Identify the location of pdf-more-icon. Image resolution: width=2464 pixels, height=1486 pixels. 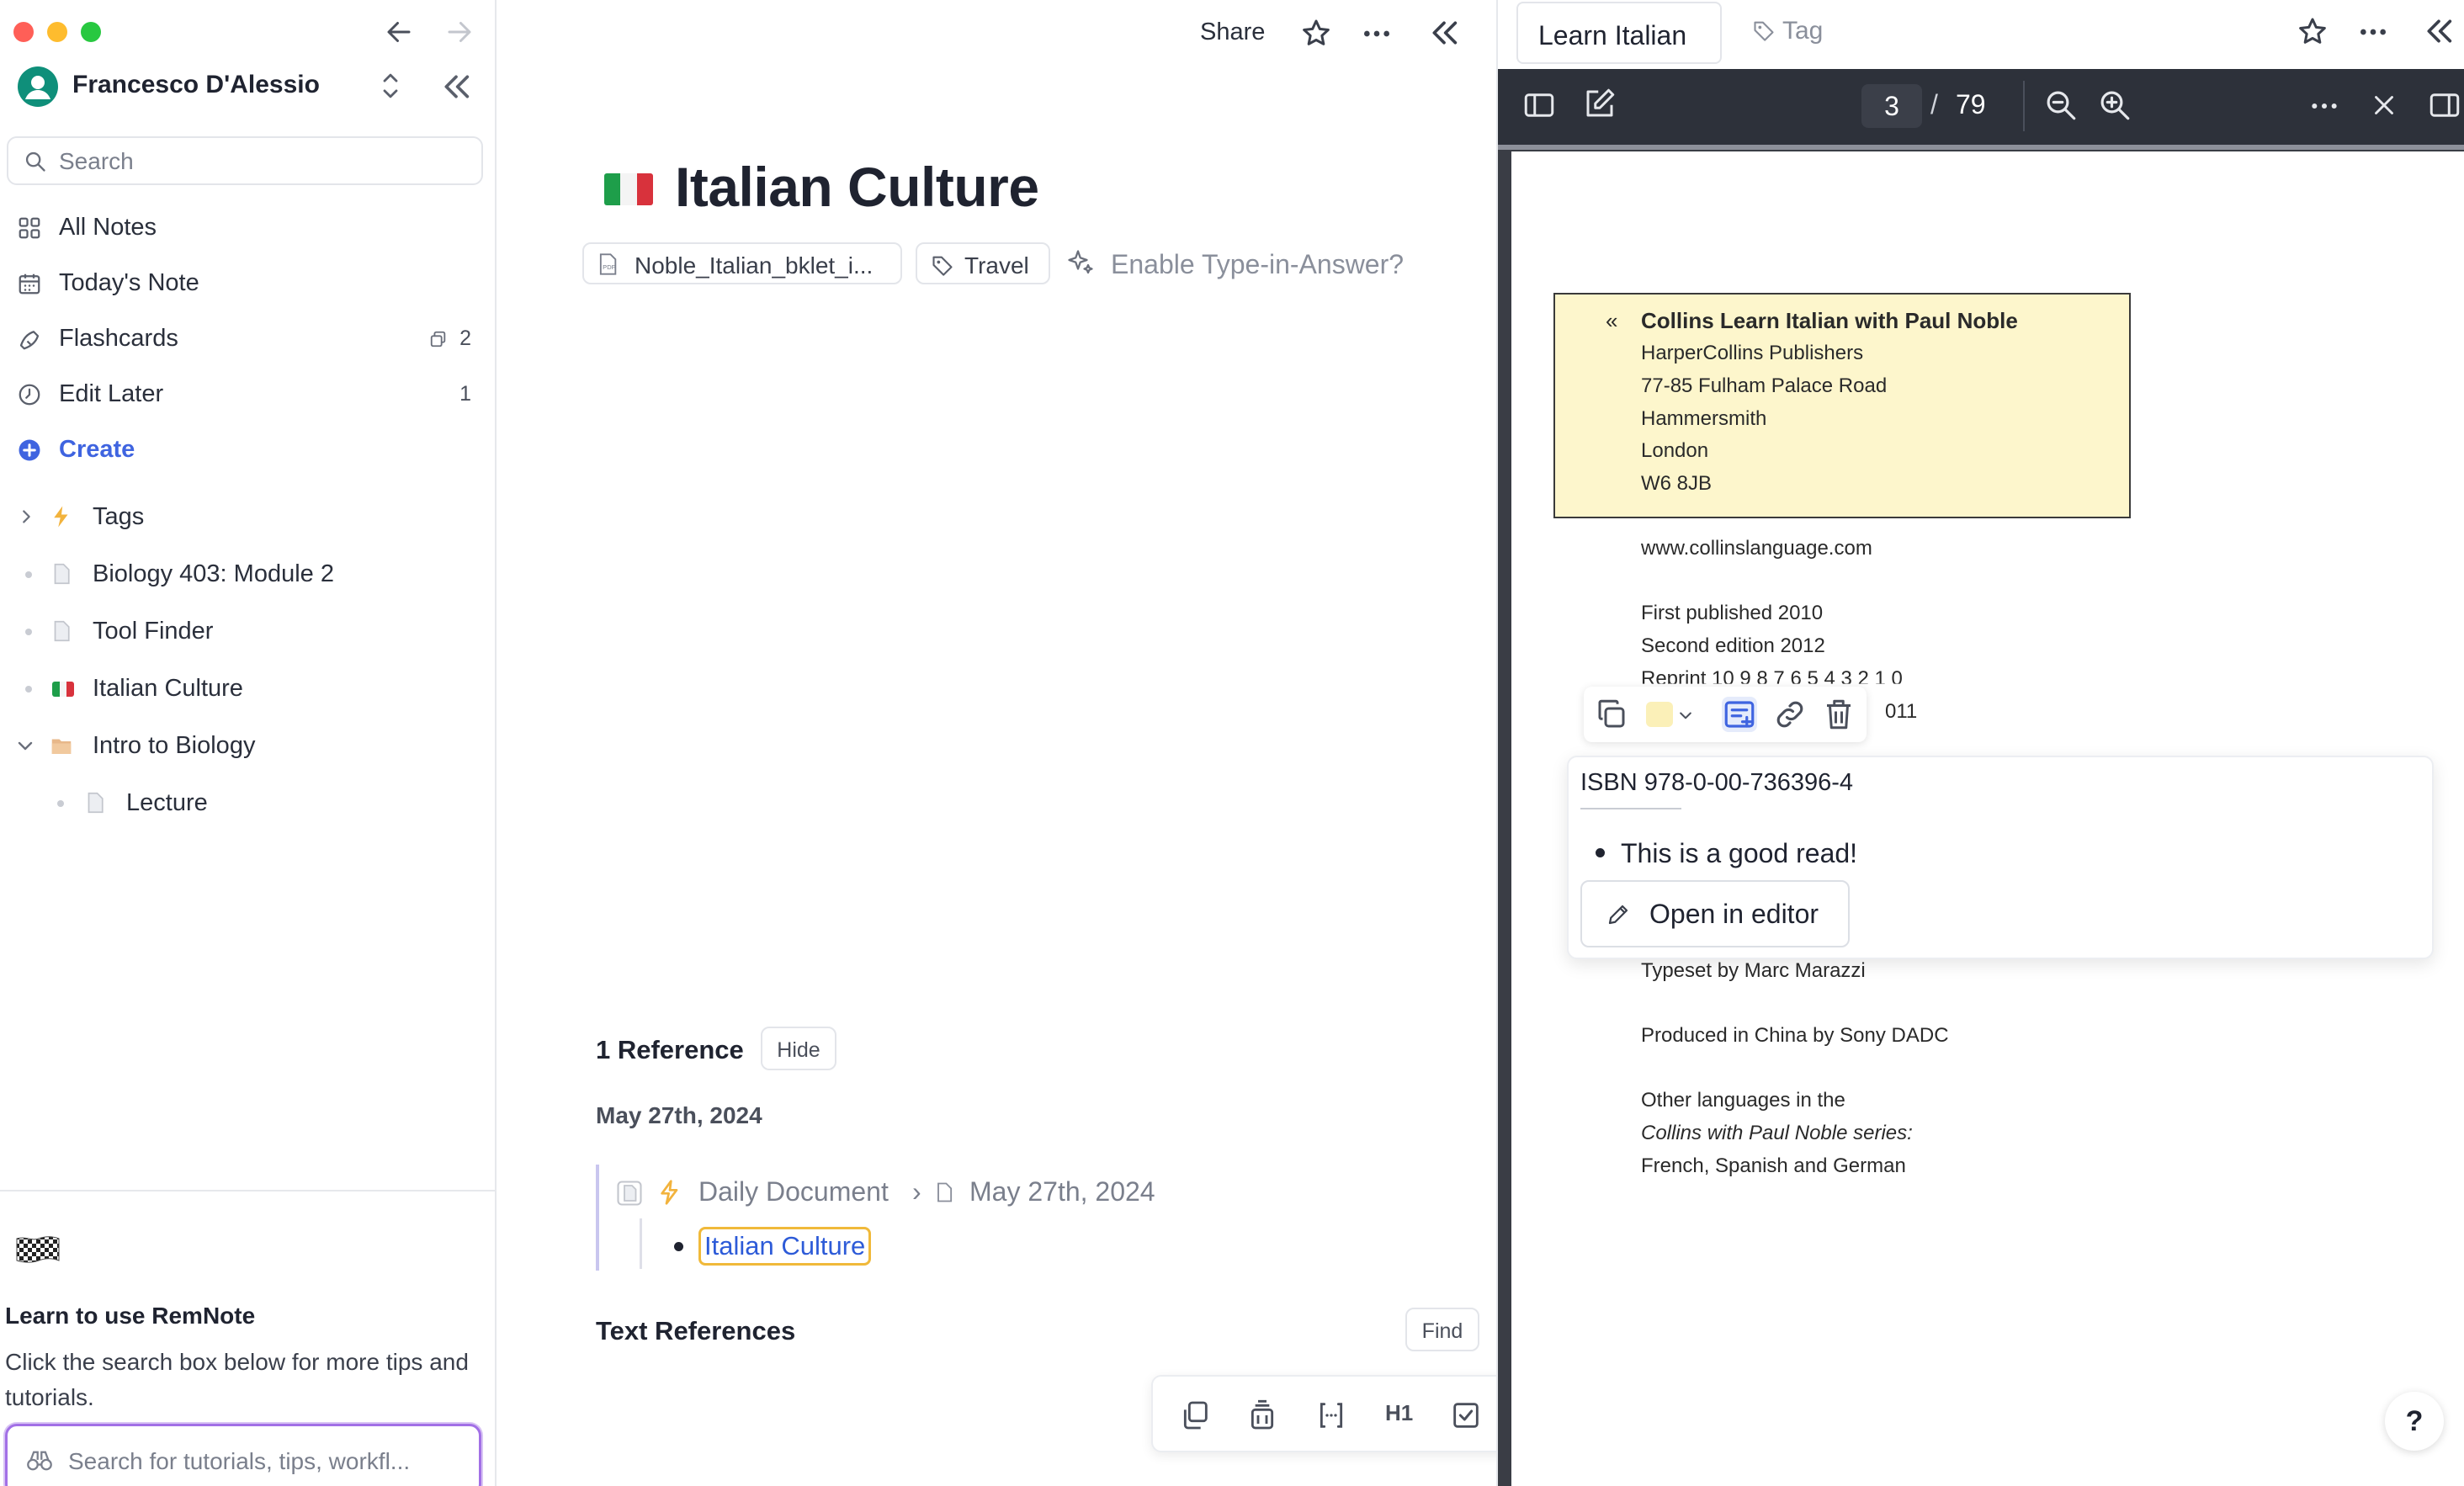
(2324, 106).